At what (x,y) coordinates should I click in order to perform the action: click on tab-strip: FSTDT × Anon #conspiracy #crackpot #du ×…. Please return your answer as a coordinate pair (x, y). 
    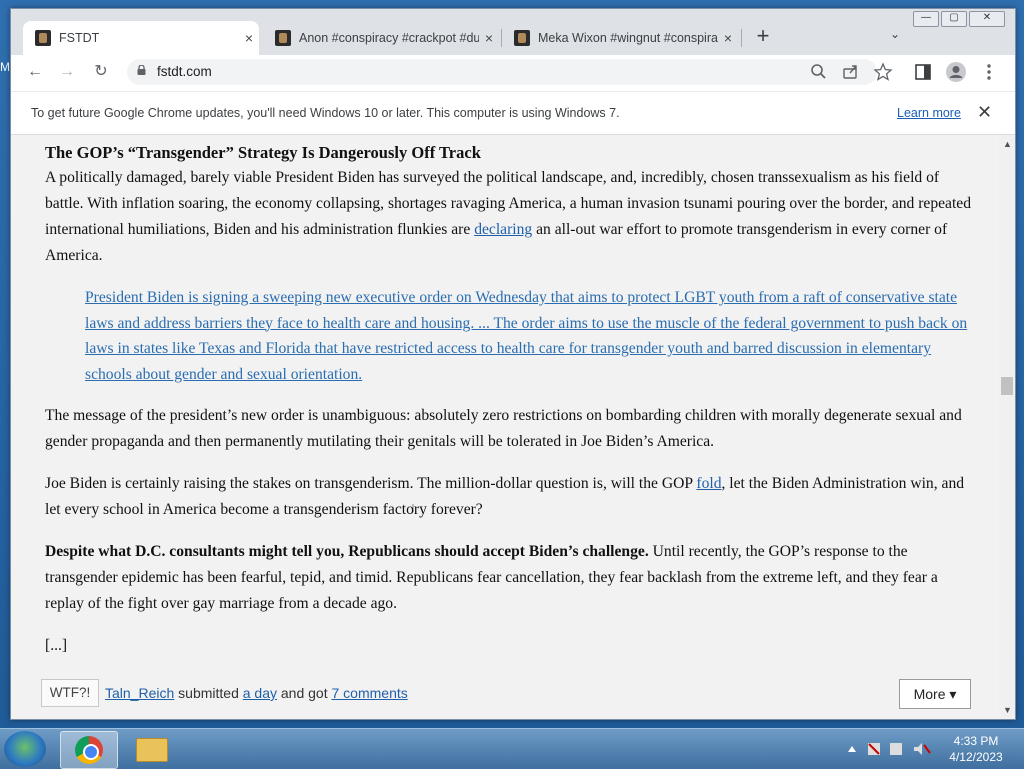
    Looking at the image, I should click on (513, 32).